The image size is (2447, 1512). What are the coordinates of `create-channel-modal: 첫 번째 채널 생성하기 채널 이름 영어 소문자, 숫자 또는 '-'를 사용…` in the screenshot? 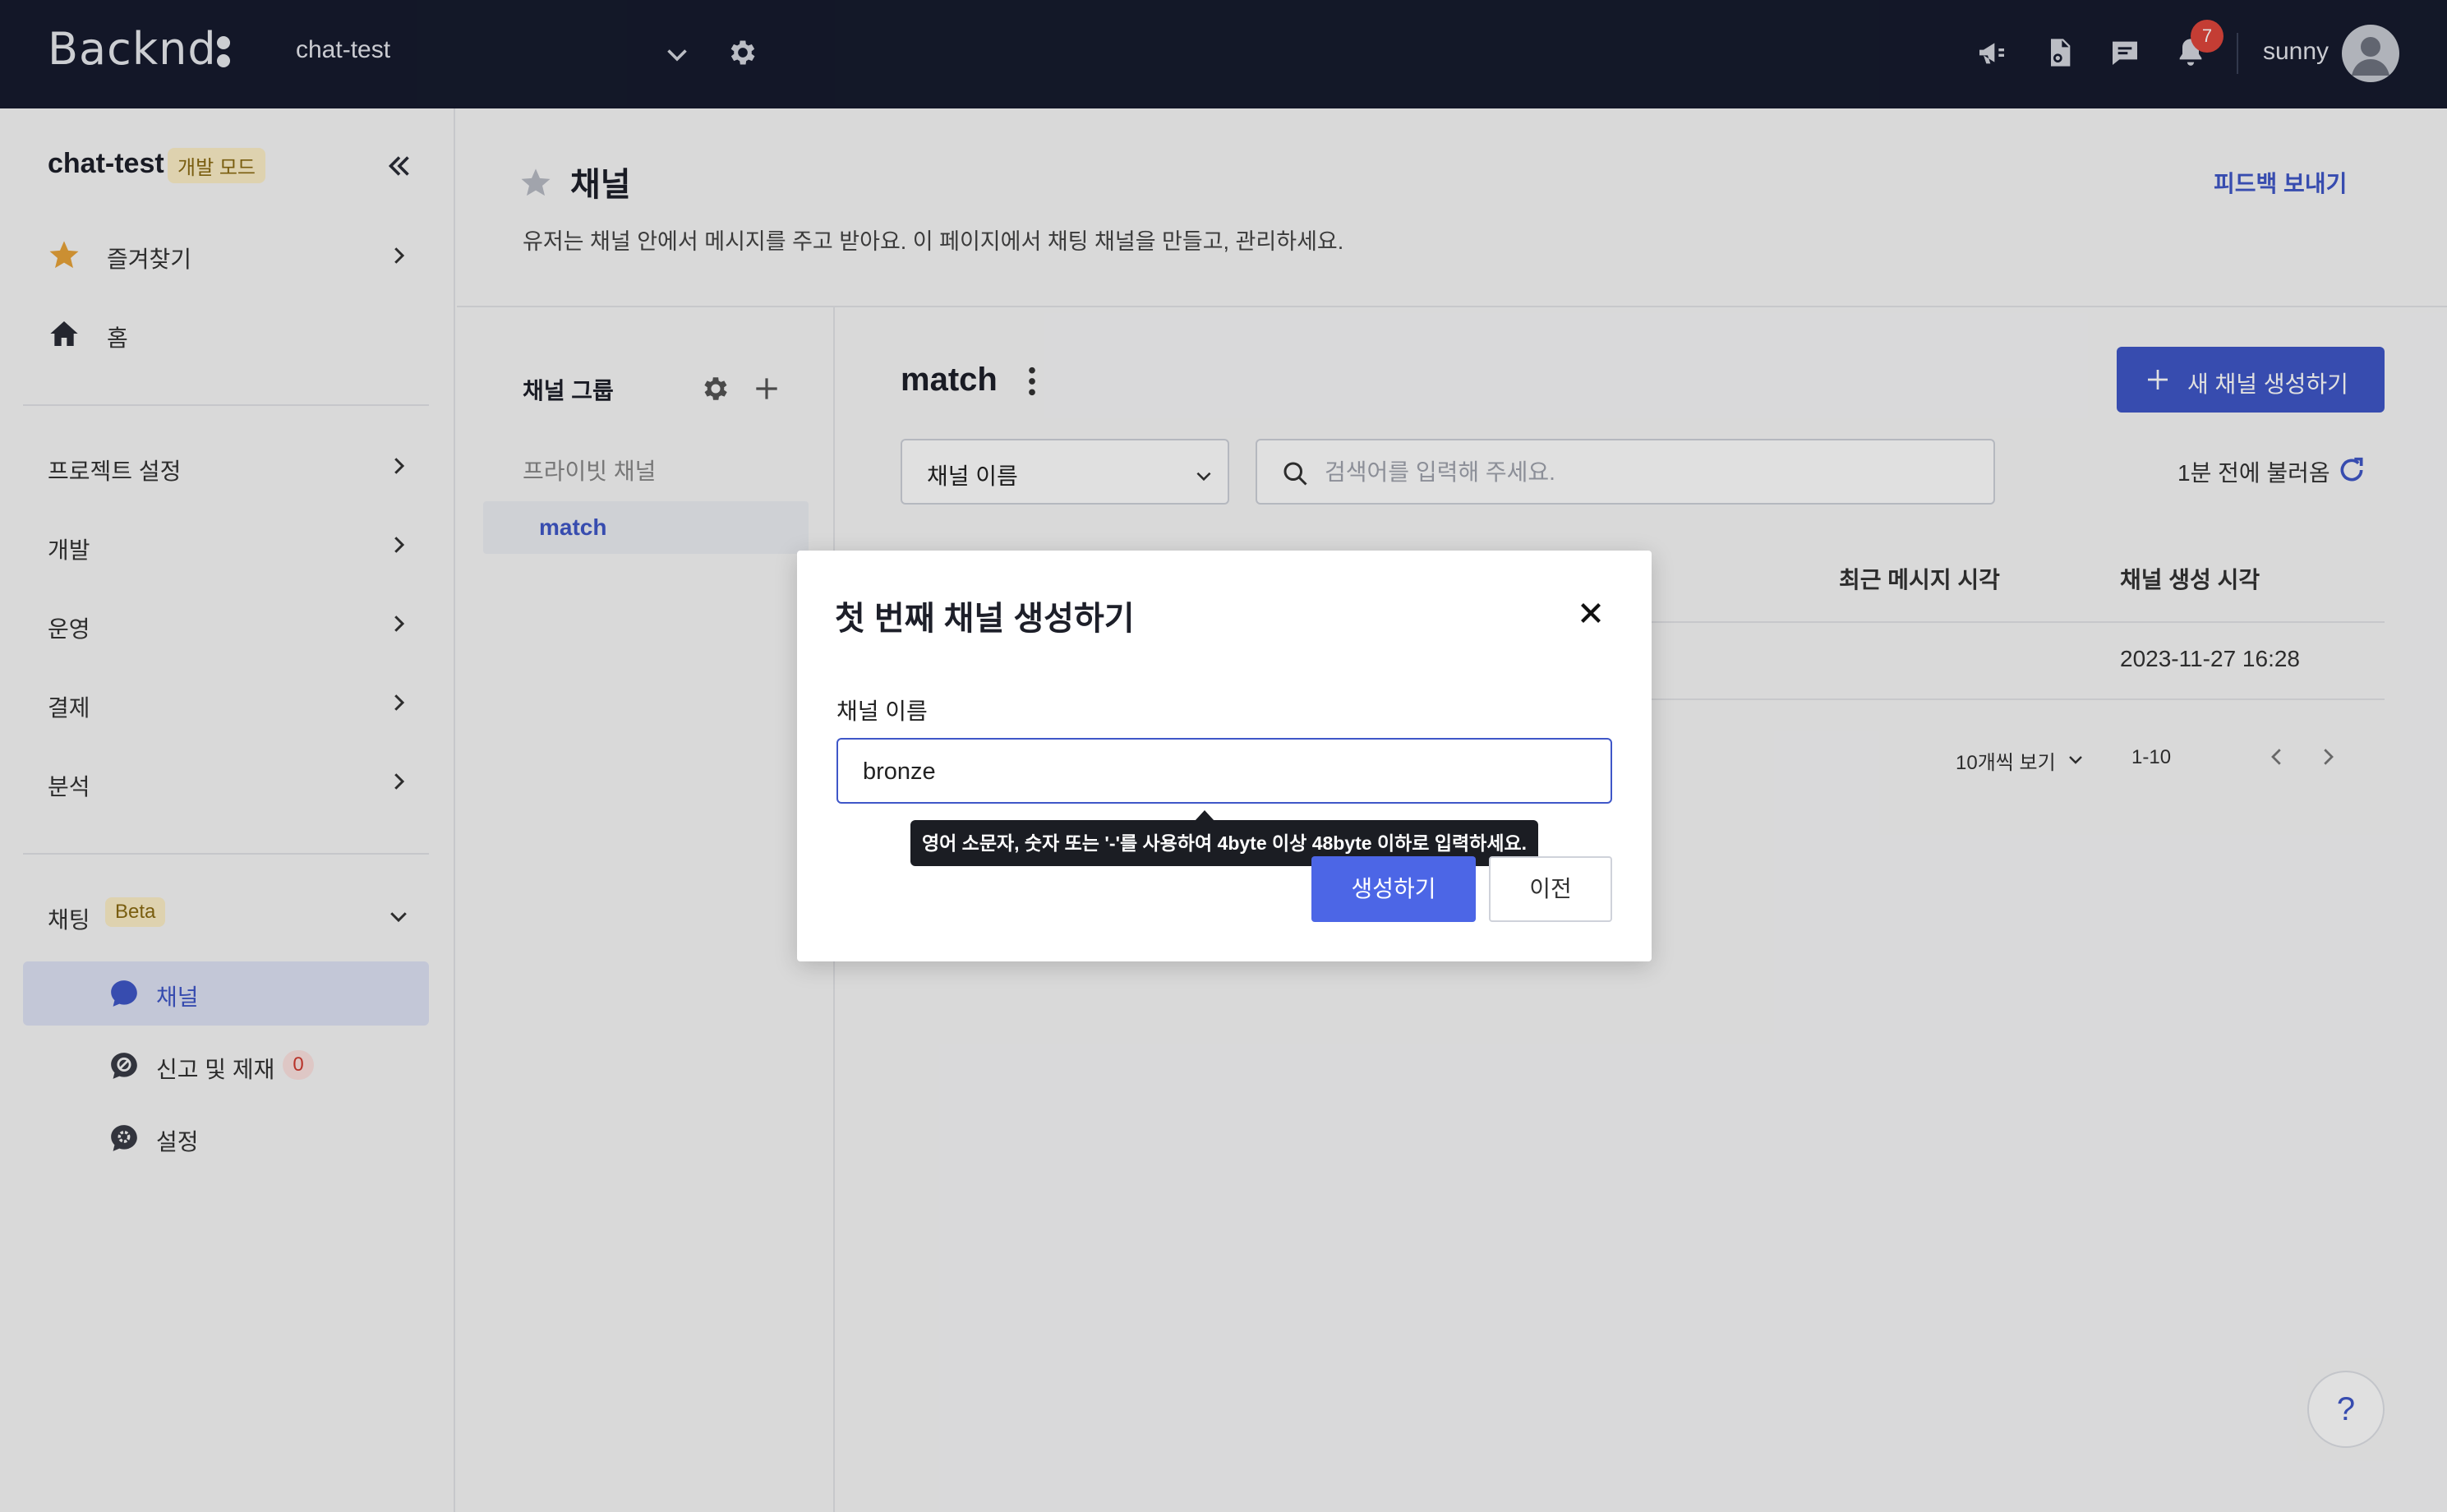 It's located at (1224, 756).